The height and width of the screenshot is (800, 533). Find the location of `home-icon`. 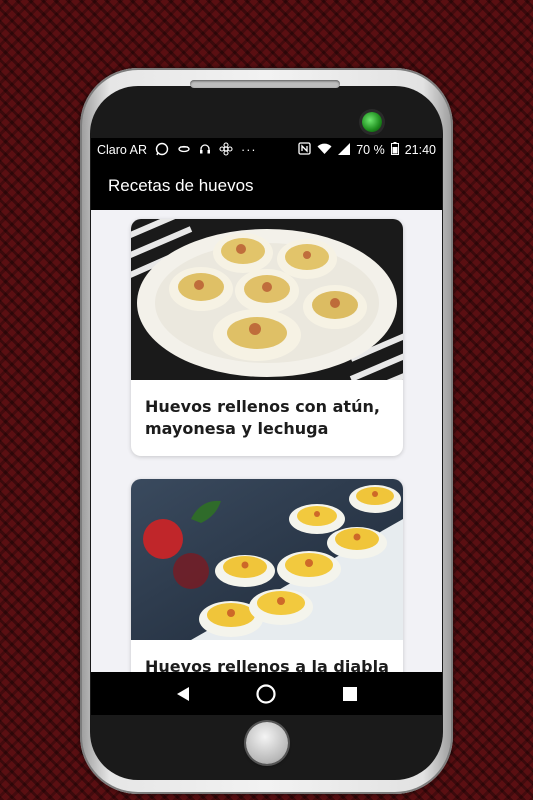

home-icon is located at coordinates (266, 693).